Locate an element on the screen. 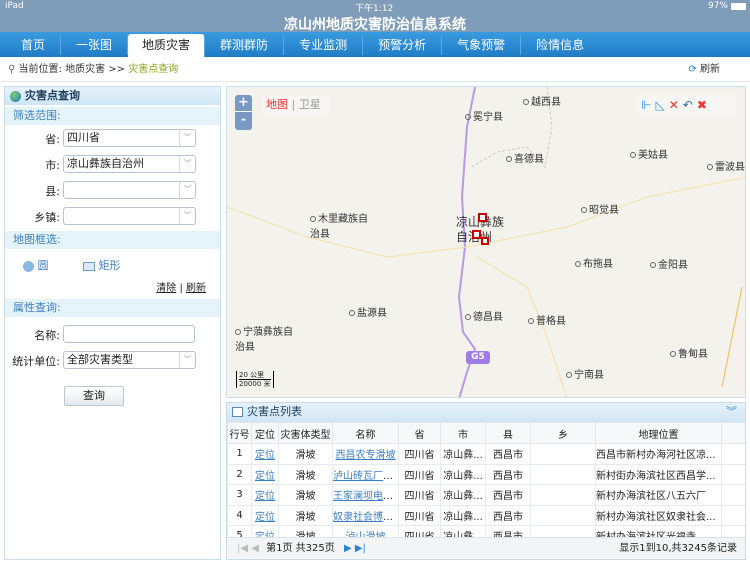  column-header: 省 is located at coordinates (419, 433).